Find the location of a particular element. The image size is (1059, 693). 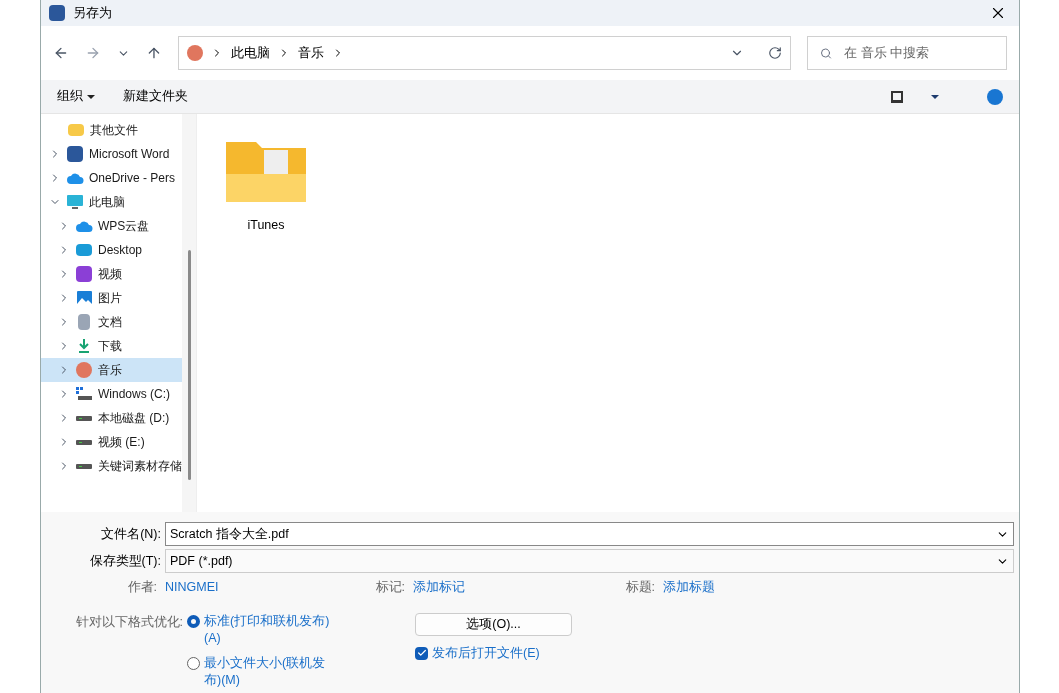

sidebar-item: 此电脑 is located at coordinates (111, 202).